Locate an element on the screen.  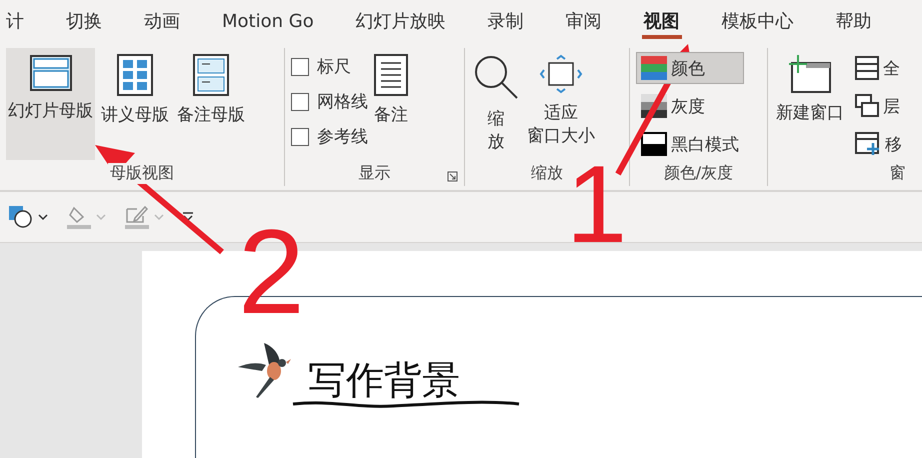
handout-grid-icon is located at coordinates (135, 75).